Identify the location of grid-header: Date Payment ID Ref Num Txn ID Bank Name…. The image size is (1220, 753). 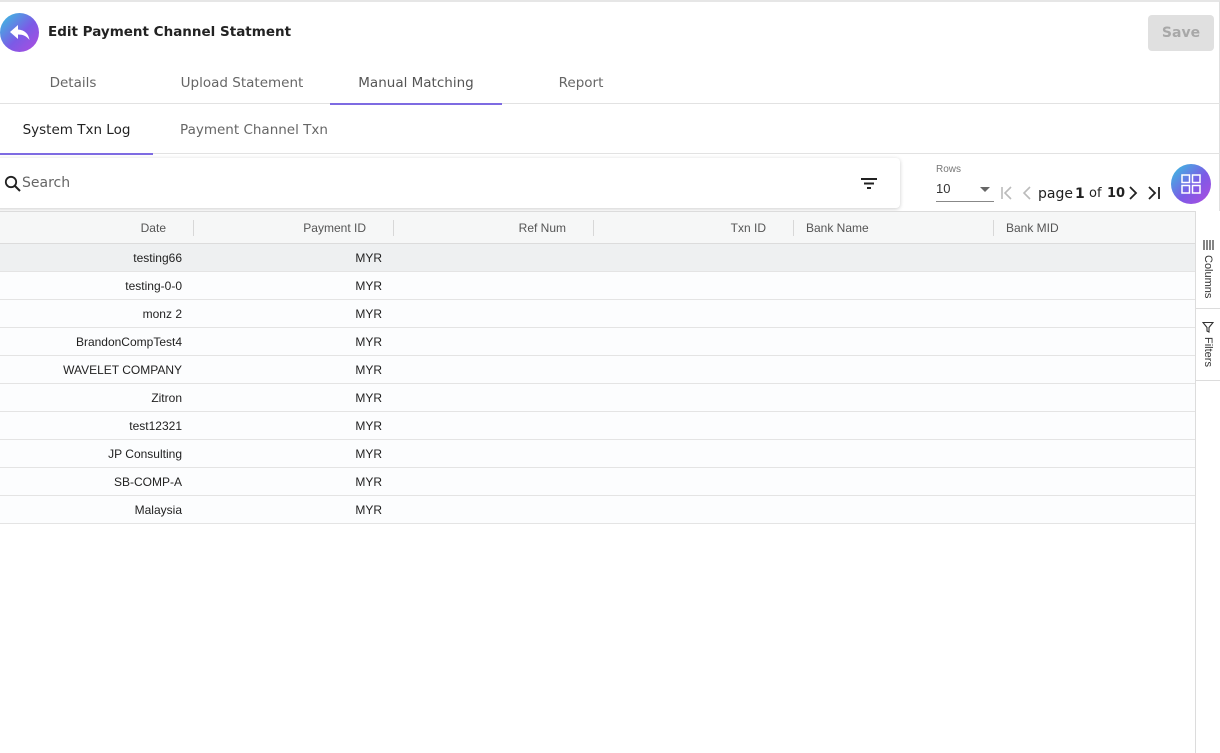
(597, 228).